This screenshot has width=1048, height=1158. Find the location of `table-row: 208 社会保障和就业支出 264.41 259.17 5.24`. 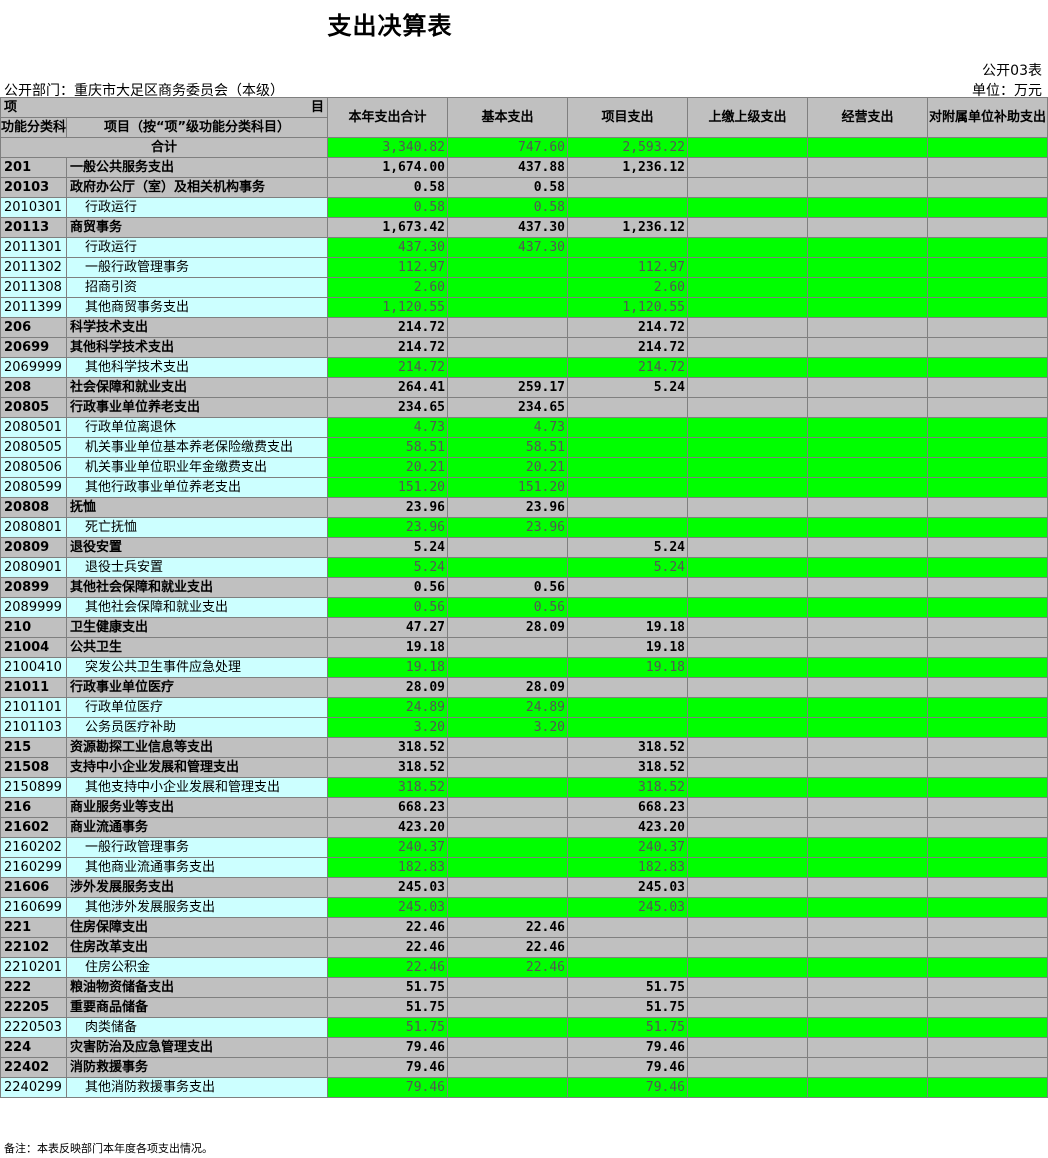

table-row: 208 社会保障和就业支出 264.41 259.17 5.24 is located at coordinates (524, 387).